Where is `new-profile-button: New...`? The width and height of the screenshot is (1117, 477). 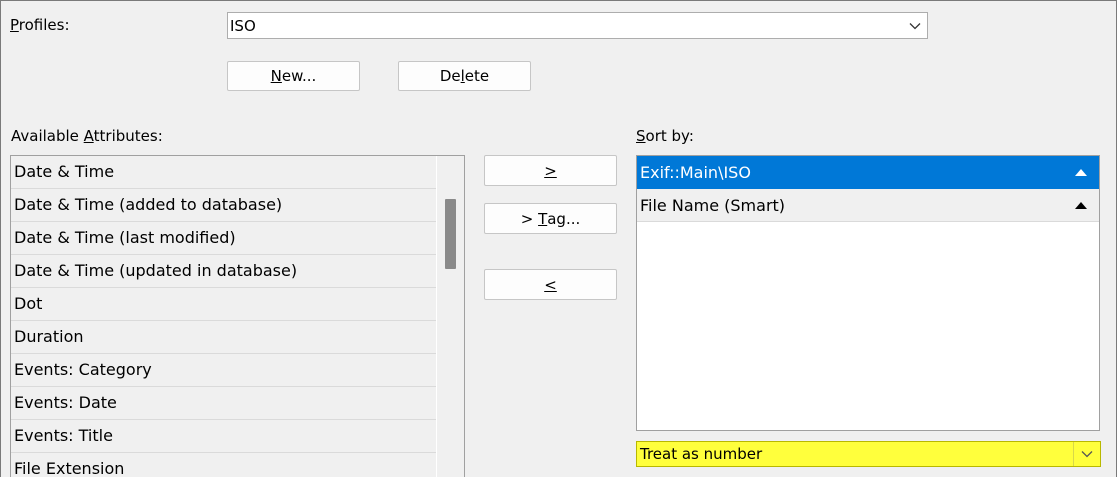 new-profile-button: New... is located at coordinates (293, 76).